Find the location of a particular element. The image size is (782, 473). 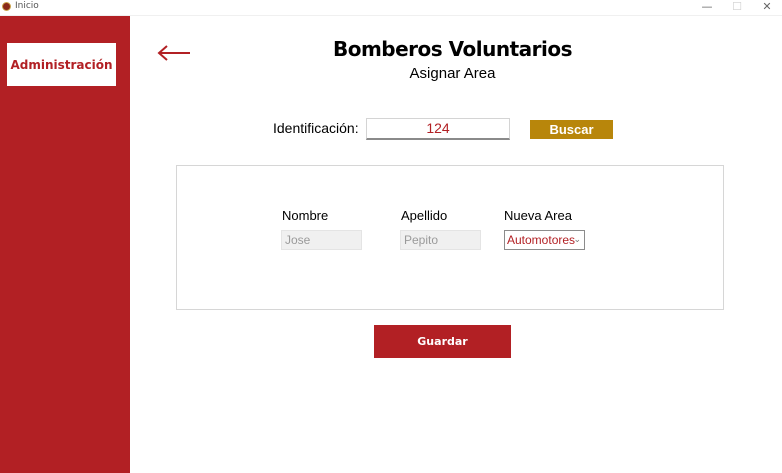

save-button: Guardar is located at coordinates (442, 341).